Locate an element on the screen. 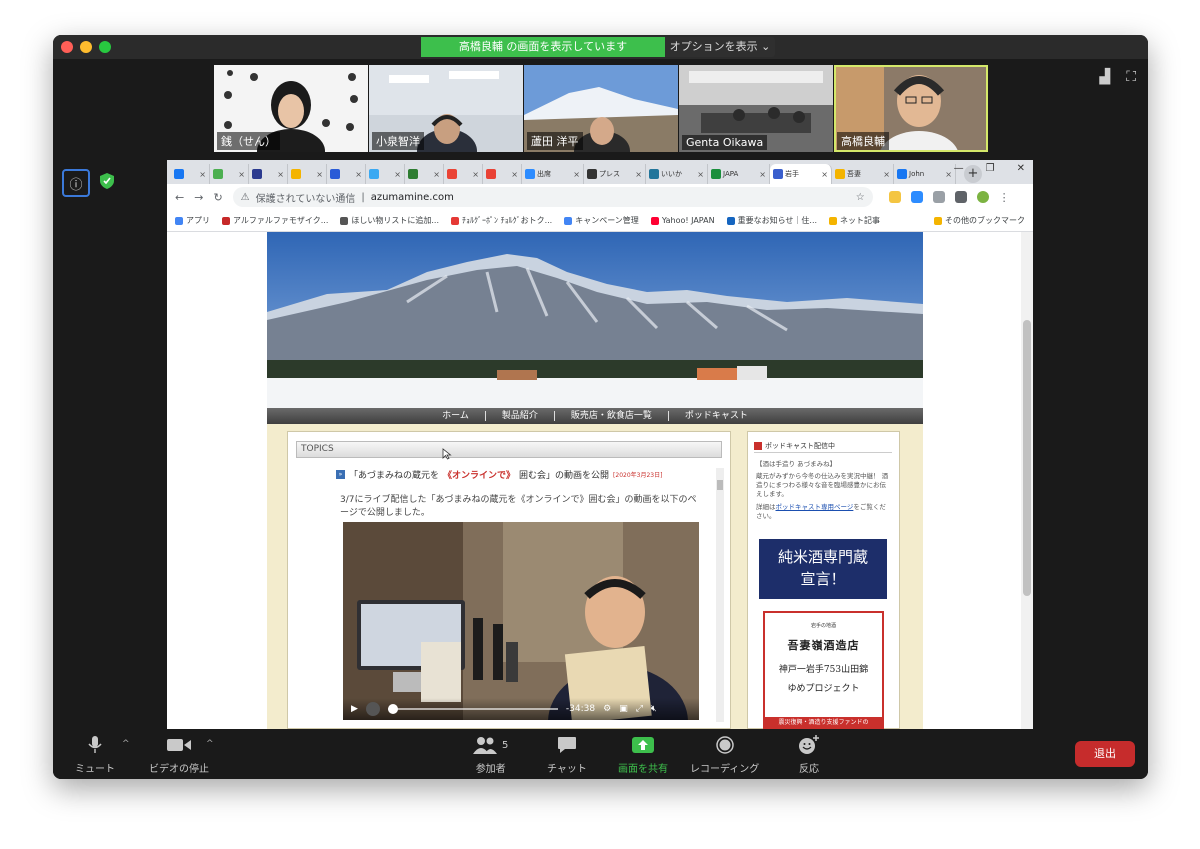  embedded-video-player: ▶ -34:38 ⚙ ▣ ⤢ 🔇︎ is located at coordinates (521, 621).